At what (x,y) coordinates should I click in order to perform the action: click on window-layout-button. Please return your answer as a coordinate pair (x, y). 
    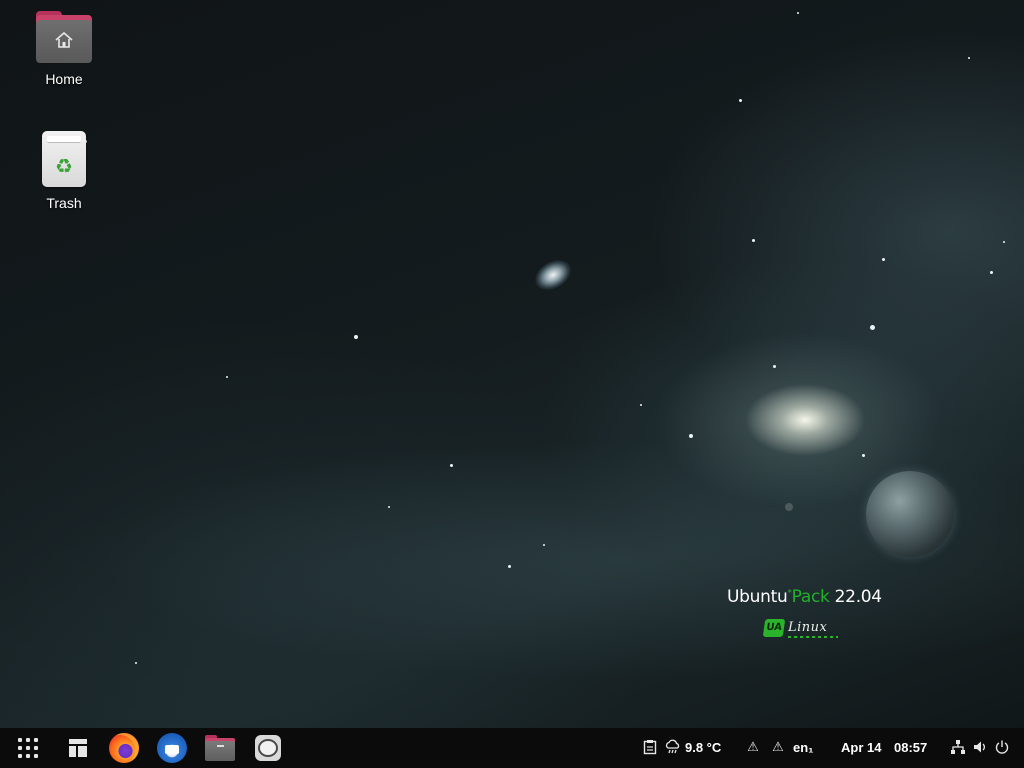
    Looking at the image, I should click on (78, 748).